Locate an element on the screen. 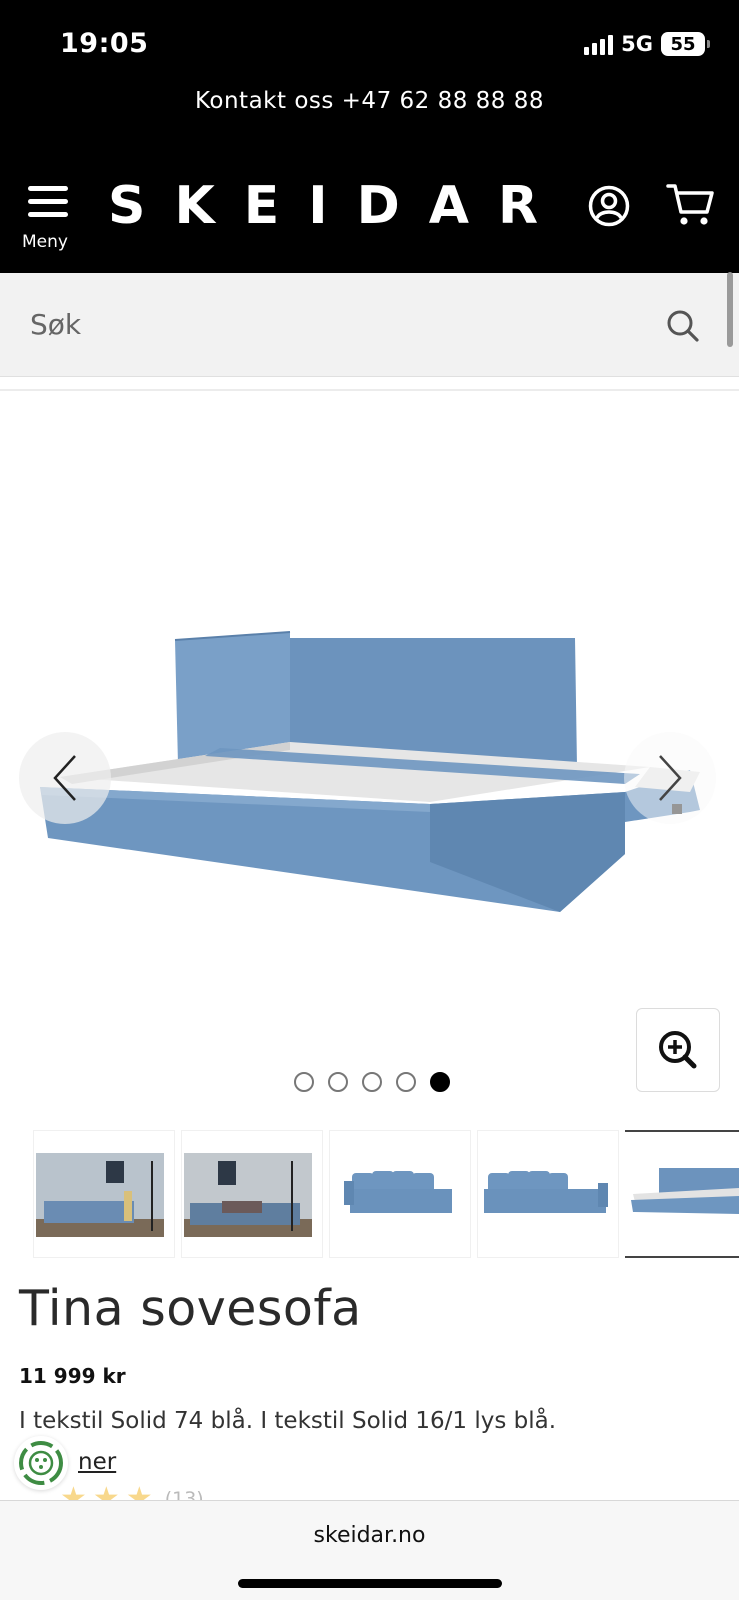 This screenshot has width=739, height=1600. account-button is located at coordinates (609, 206).